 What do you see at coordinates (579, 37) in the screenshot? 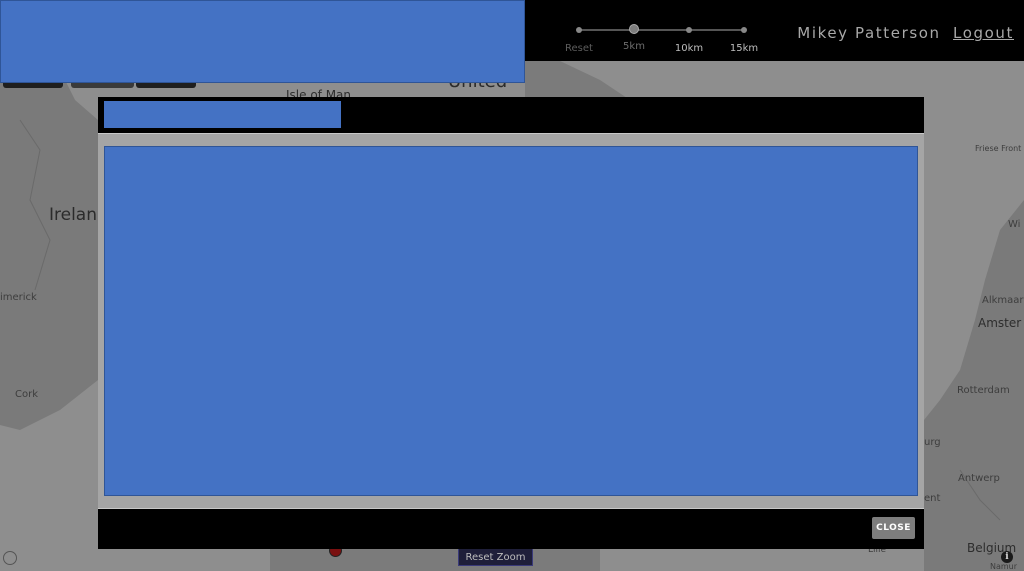
I see `radius-stop-reset: Reset` at bounding box center [579, 37].